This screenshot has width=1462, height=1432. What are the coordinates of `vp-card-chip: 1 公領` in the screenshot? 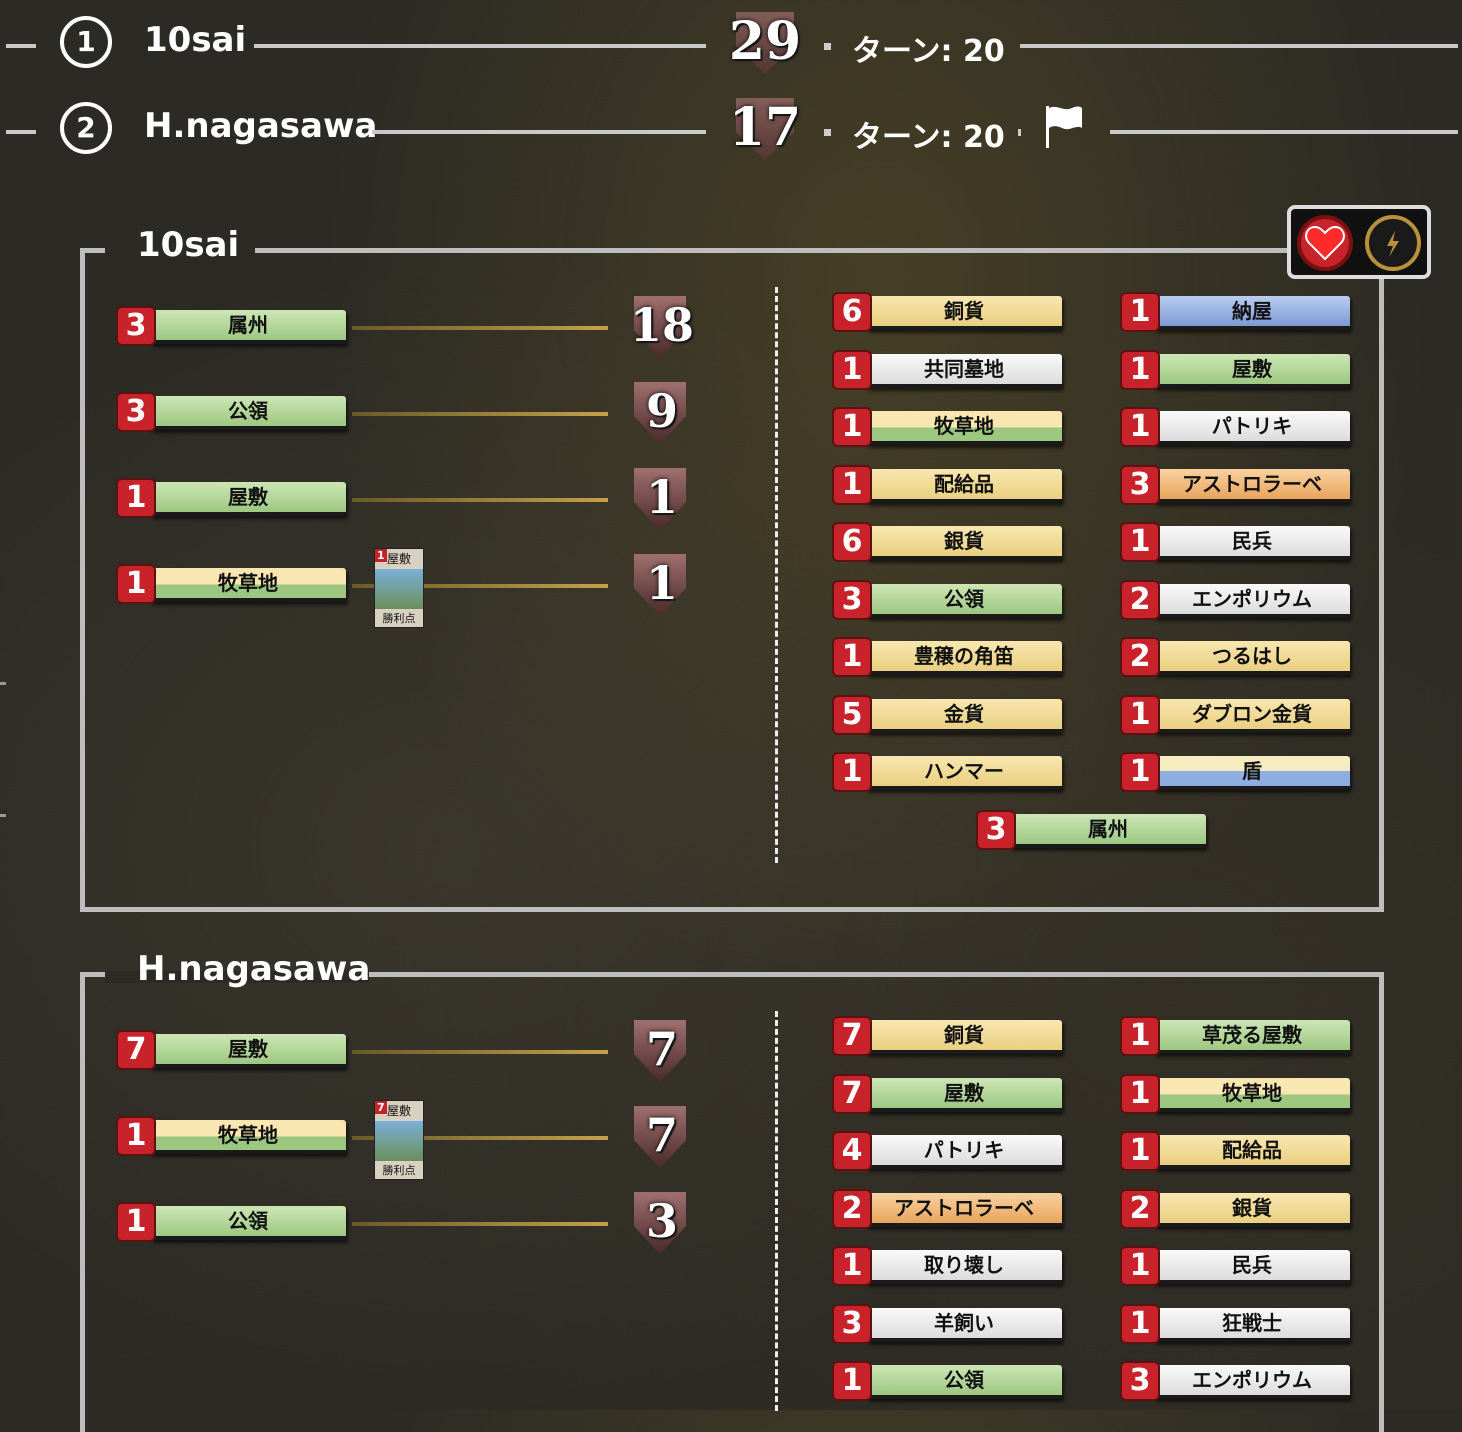 It's located at (234, 1223).